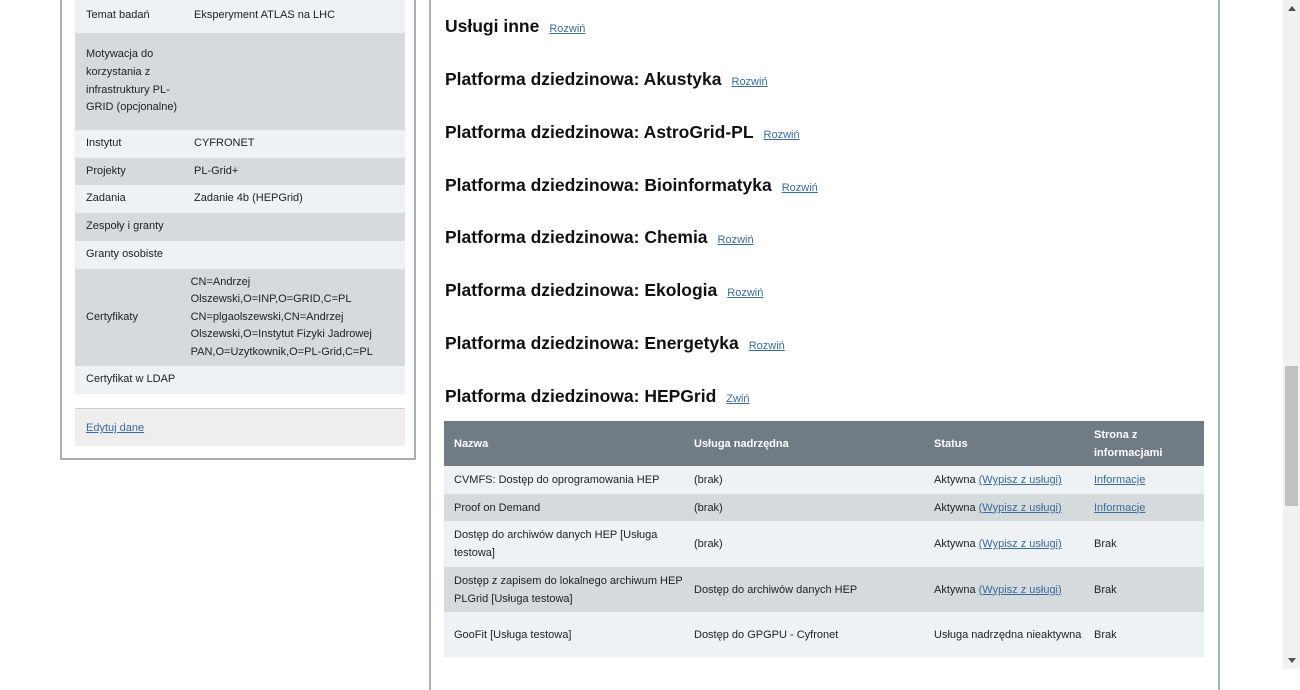 The width and height of the screenshot is (1300, 690). What do you see at coordinates (1128, 443) in the screenshot?
I see `column-header-info: Strona z informacjami` at bounding box center [1128, 443].